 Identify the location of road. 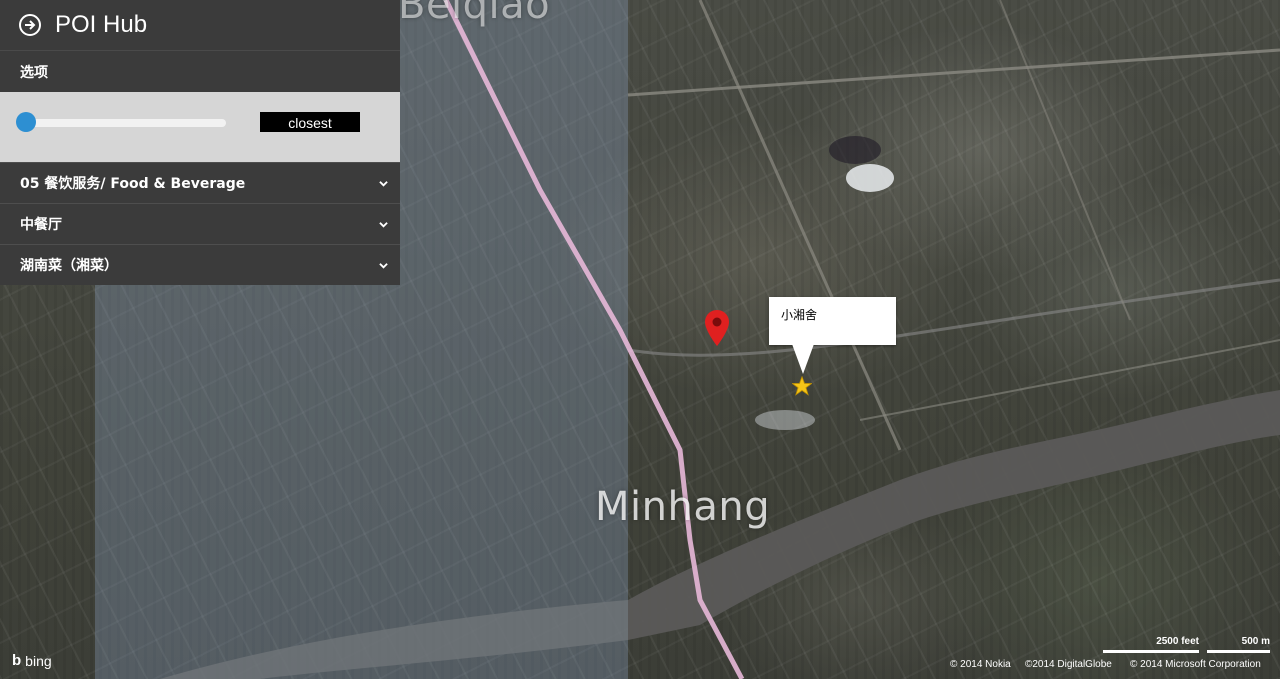
(1065, 160).